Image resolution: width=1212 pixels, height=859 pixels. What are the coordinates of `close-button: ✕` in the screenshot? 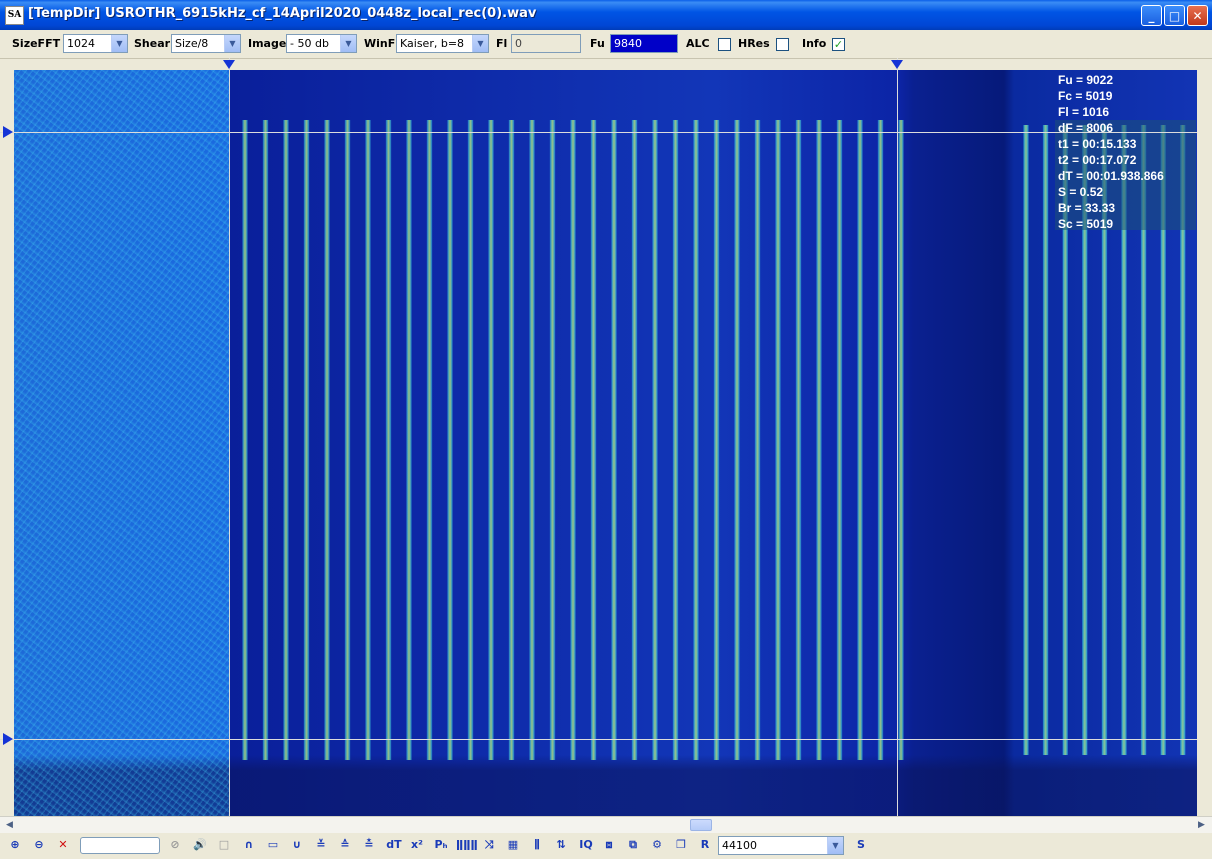 It's located at (1197, 15).